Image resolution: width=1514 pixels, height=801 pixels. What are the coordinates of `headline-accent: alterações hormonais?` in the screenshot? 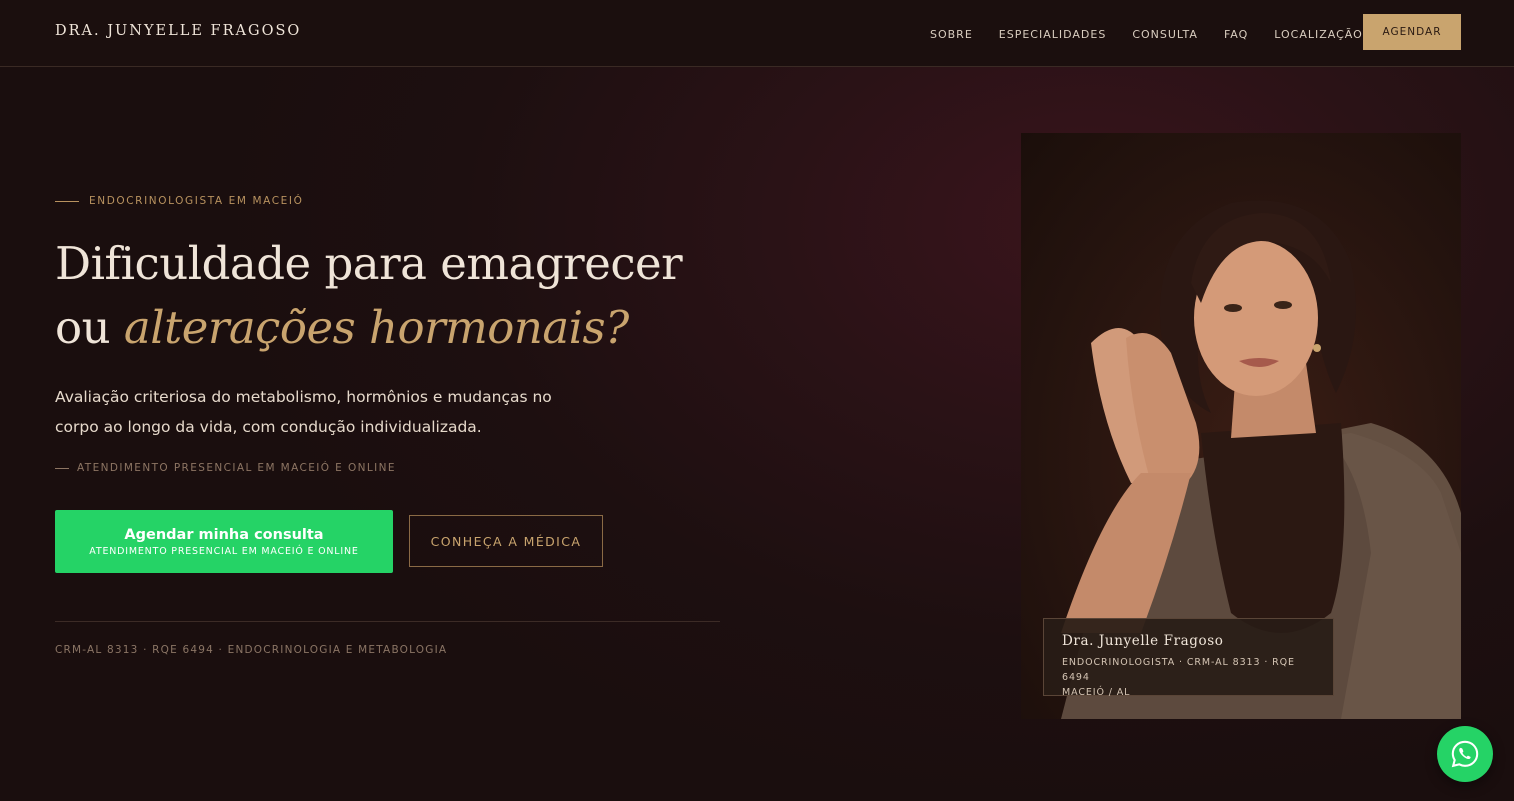 It's located at (376, 327).